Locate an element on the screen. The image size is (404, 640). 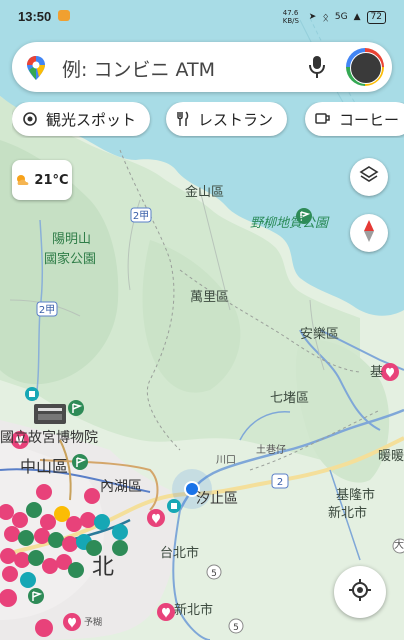
microphone-icon is located at coordinates (317, 69).